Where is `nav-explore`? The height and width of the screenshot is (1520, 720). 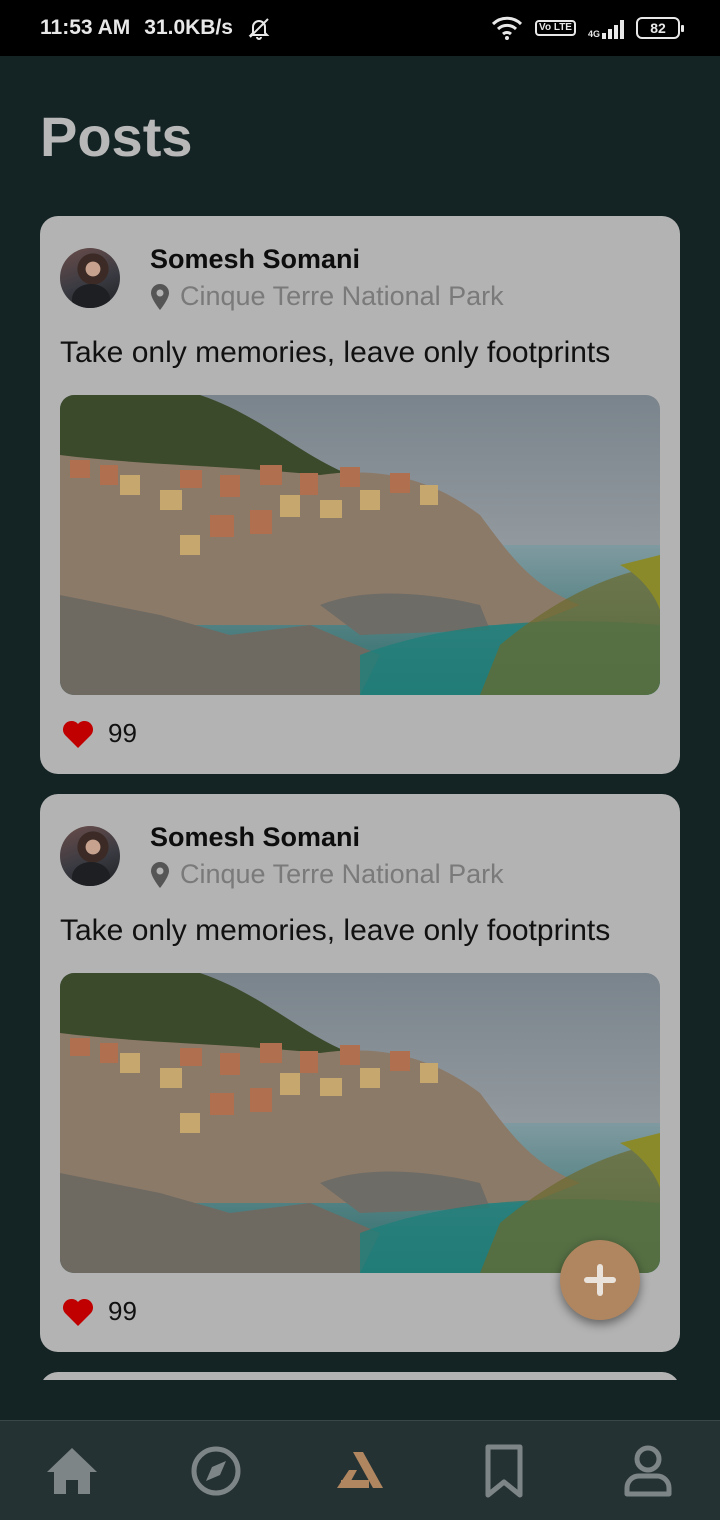 nav-explore is located at coordinates (216, 1471).